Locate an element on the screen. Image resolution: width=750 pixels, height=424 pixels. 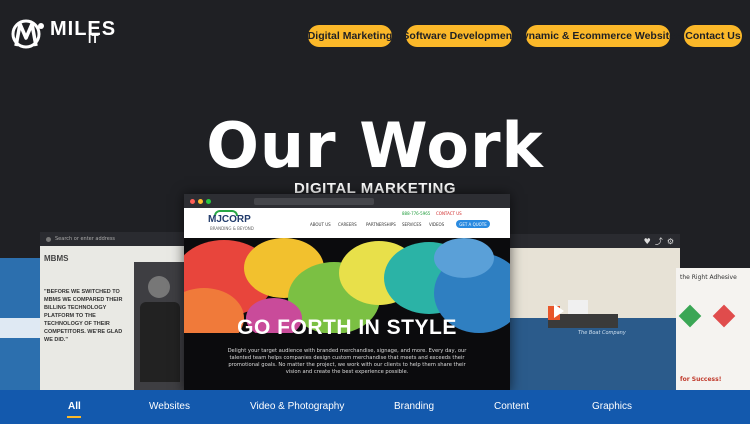
browser-bar is located at coordinates (347, 201).